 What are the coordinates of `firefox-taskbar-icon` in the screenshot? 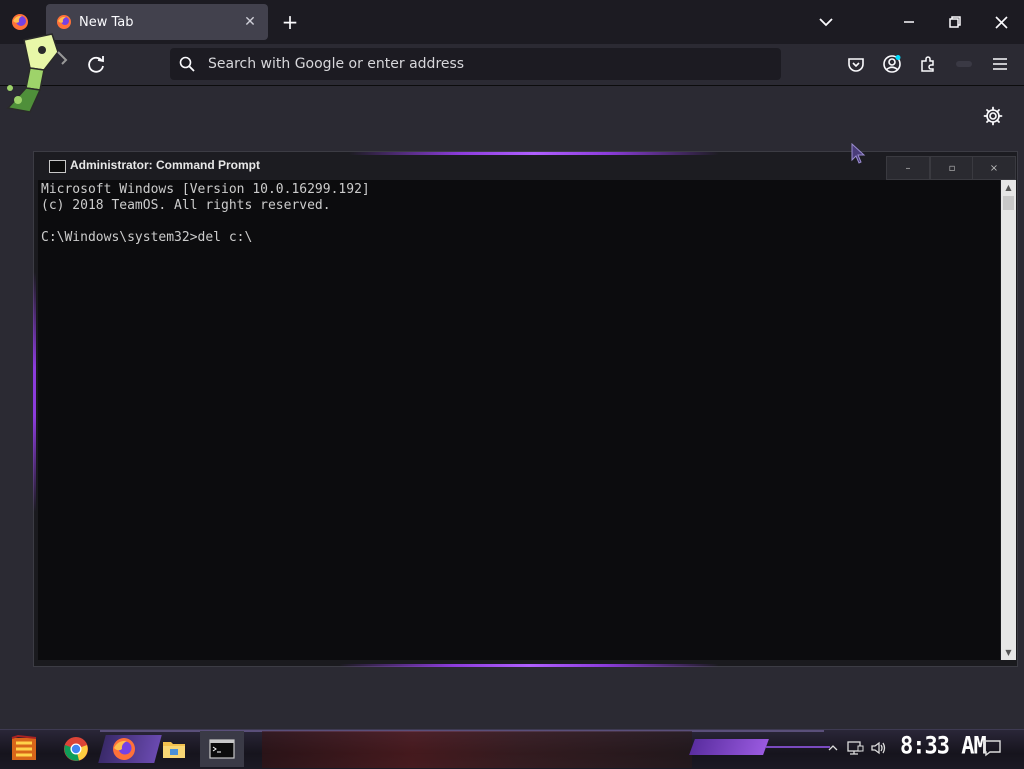 It's located at (124, 749).